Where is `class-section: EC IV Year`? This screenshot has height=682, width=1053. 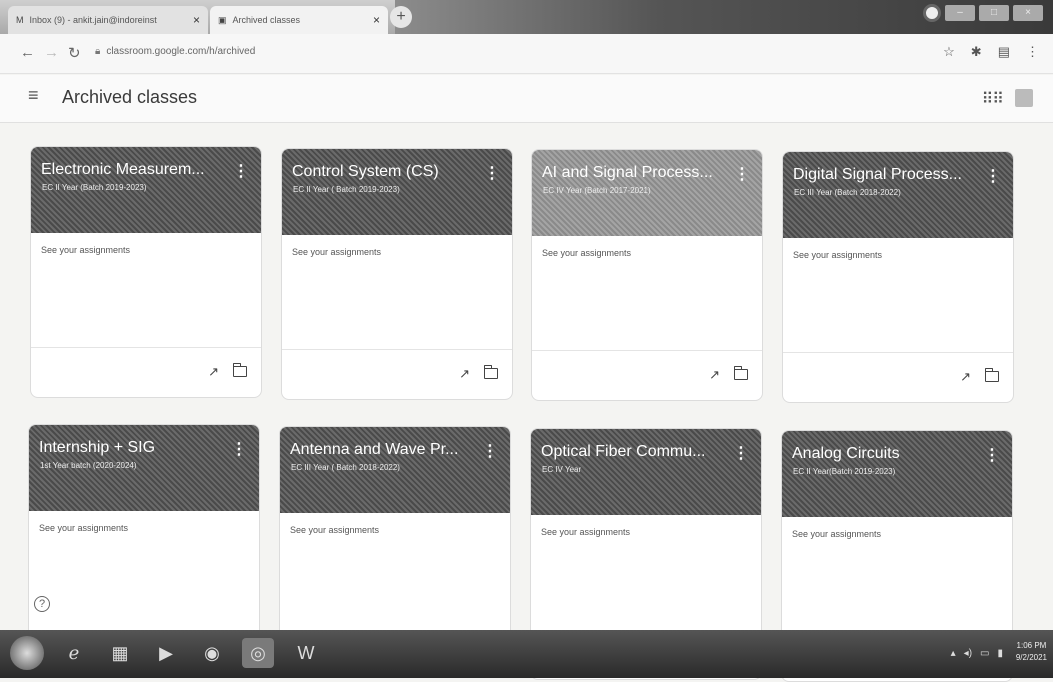 class-section: EC IV Year is located at coordinates (562, 469).